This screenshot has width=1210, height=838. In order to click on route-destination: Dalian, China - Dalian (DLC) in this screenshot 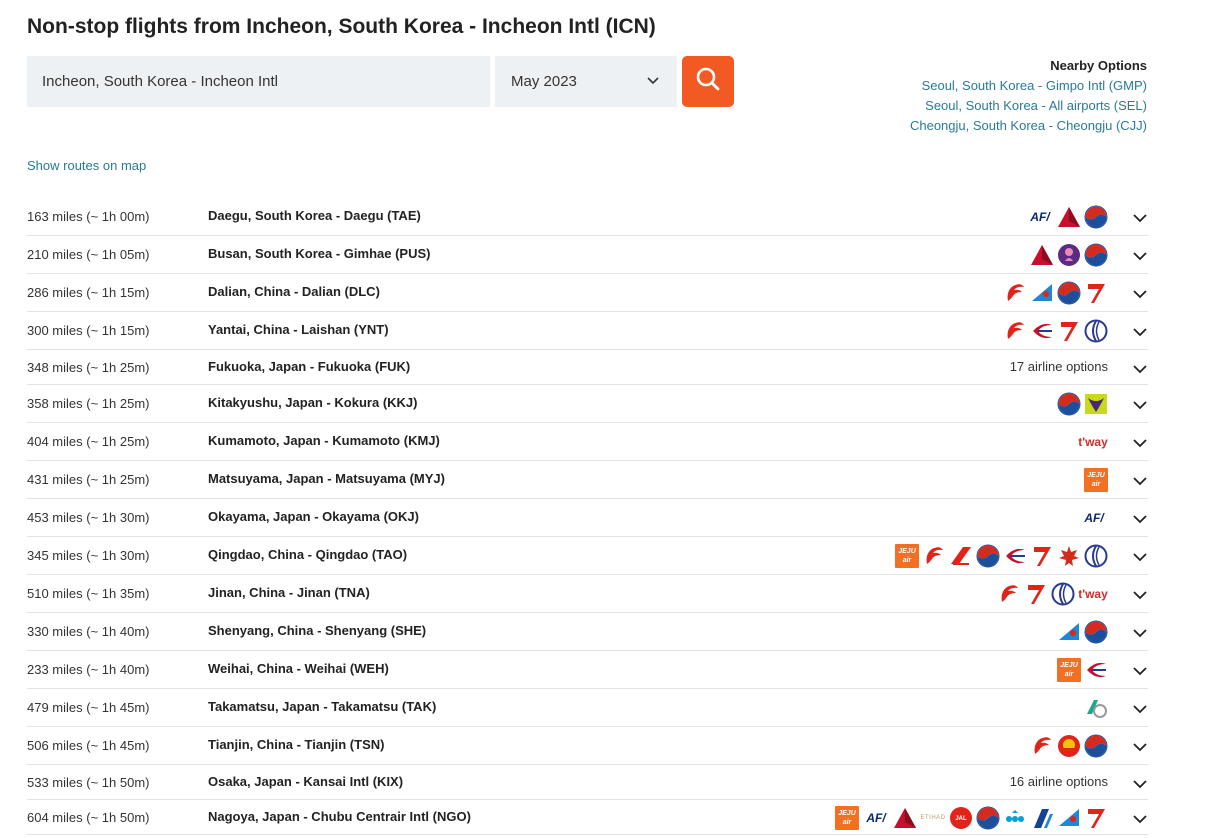, I will do `click(294, 291)`.